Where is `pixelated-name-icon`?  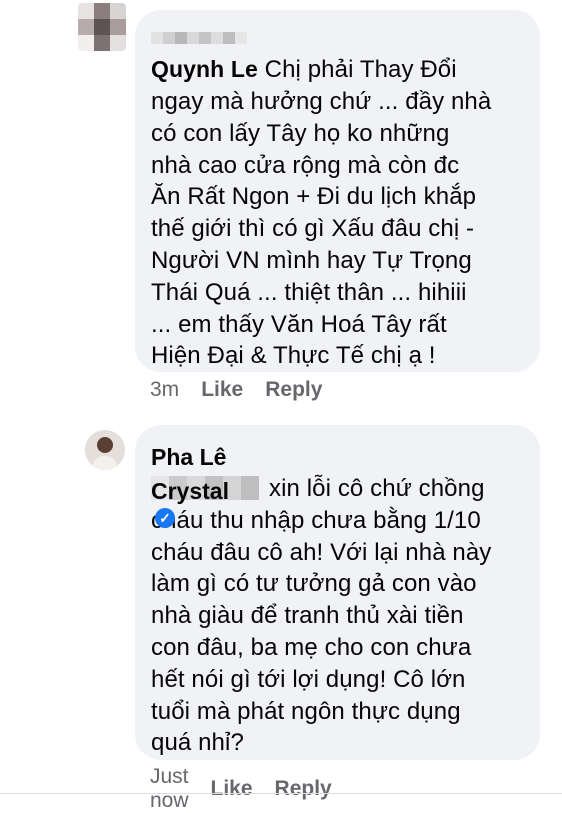 pixelated-name-icon is located at coordinates (199, 38).